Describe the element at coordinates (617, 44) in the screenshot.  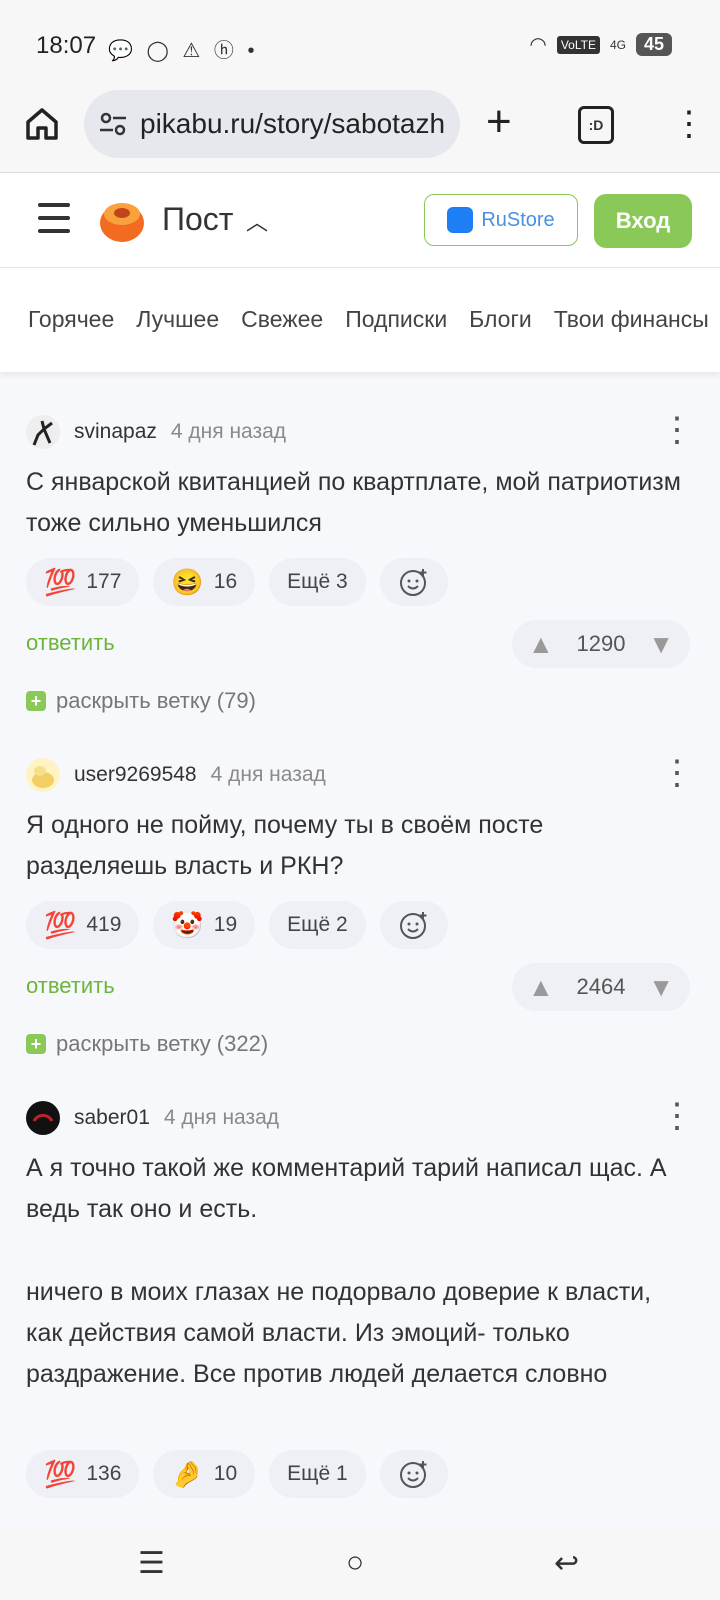
I see `signal-label: 4G` at that location.